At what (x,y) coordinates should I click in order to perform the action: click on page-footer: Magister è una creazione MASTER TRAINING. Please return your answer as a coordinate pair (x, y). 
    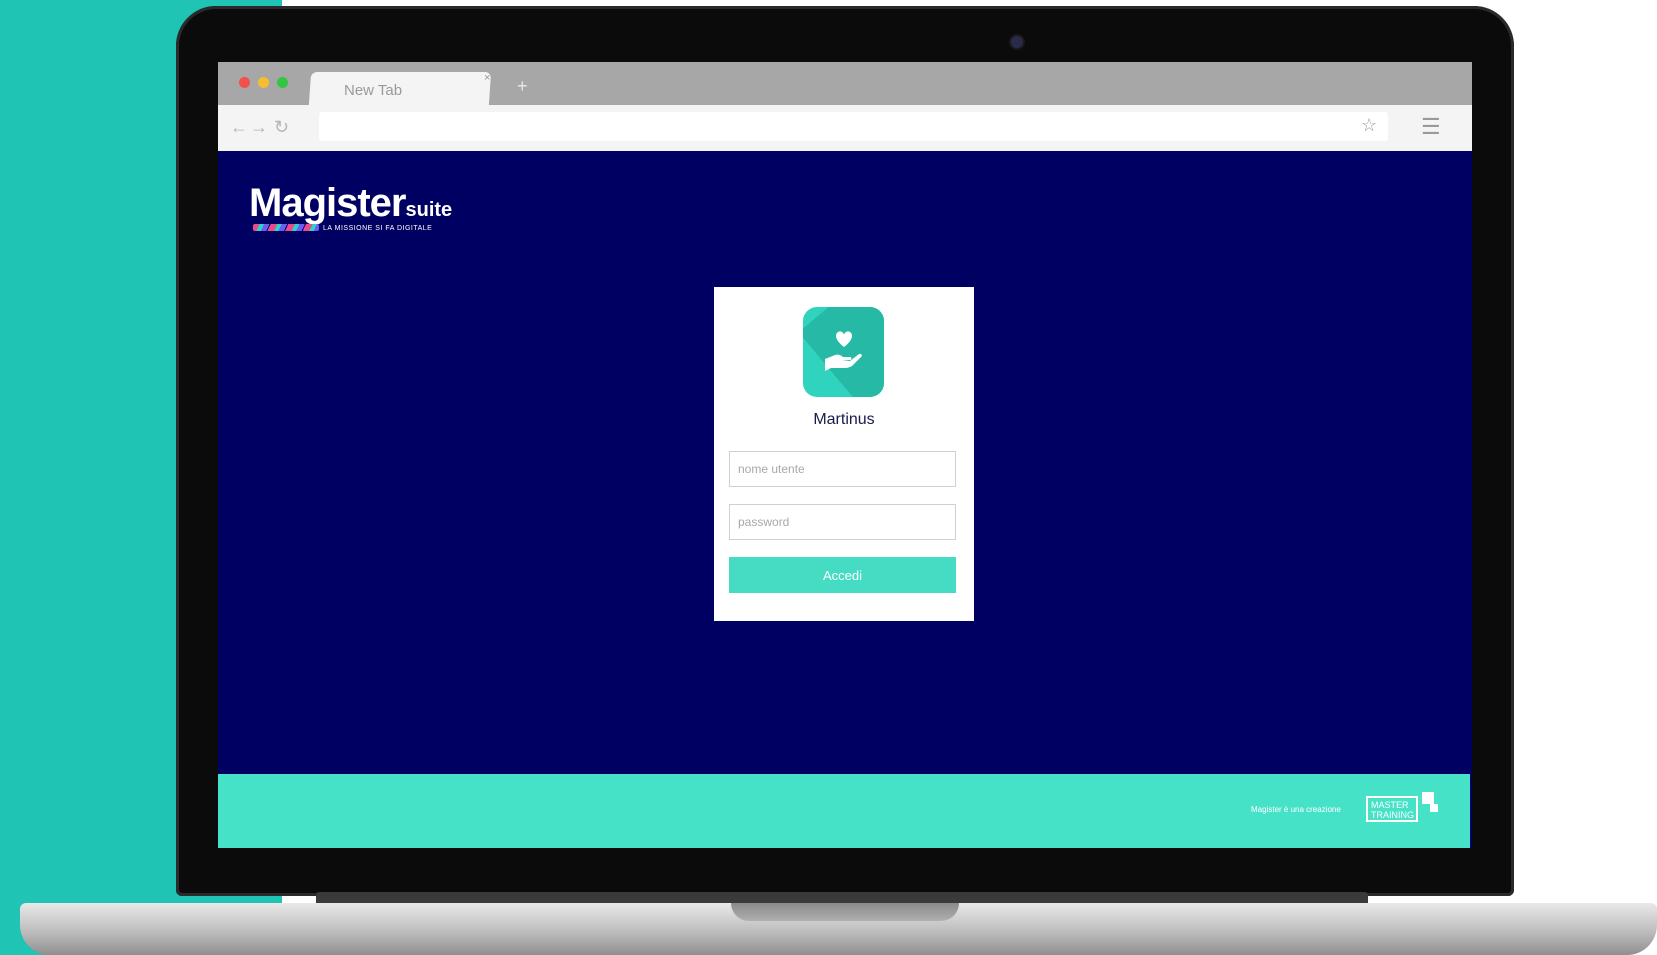
    Looking at the image, I should click on (844, 811).